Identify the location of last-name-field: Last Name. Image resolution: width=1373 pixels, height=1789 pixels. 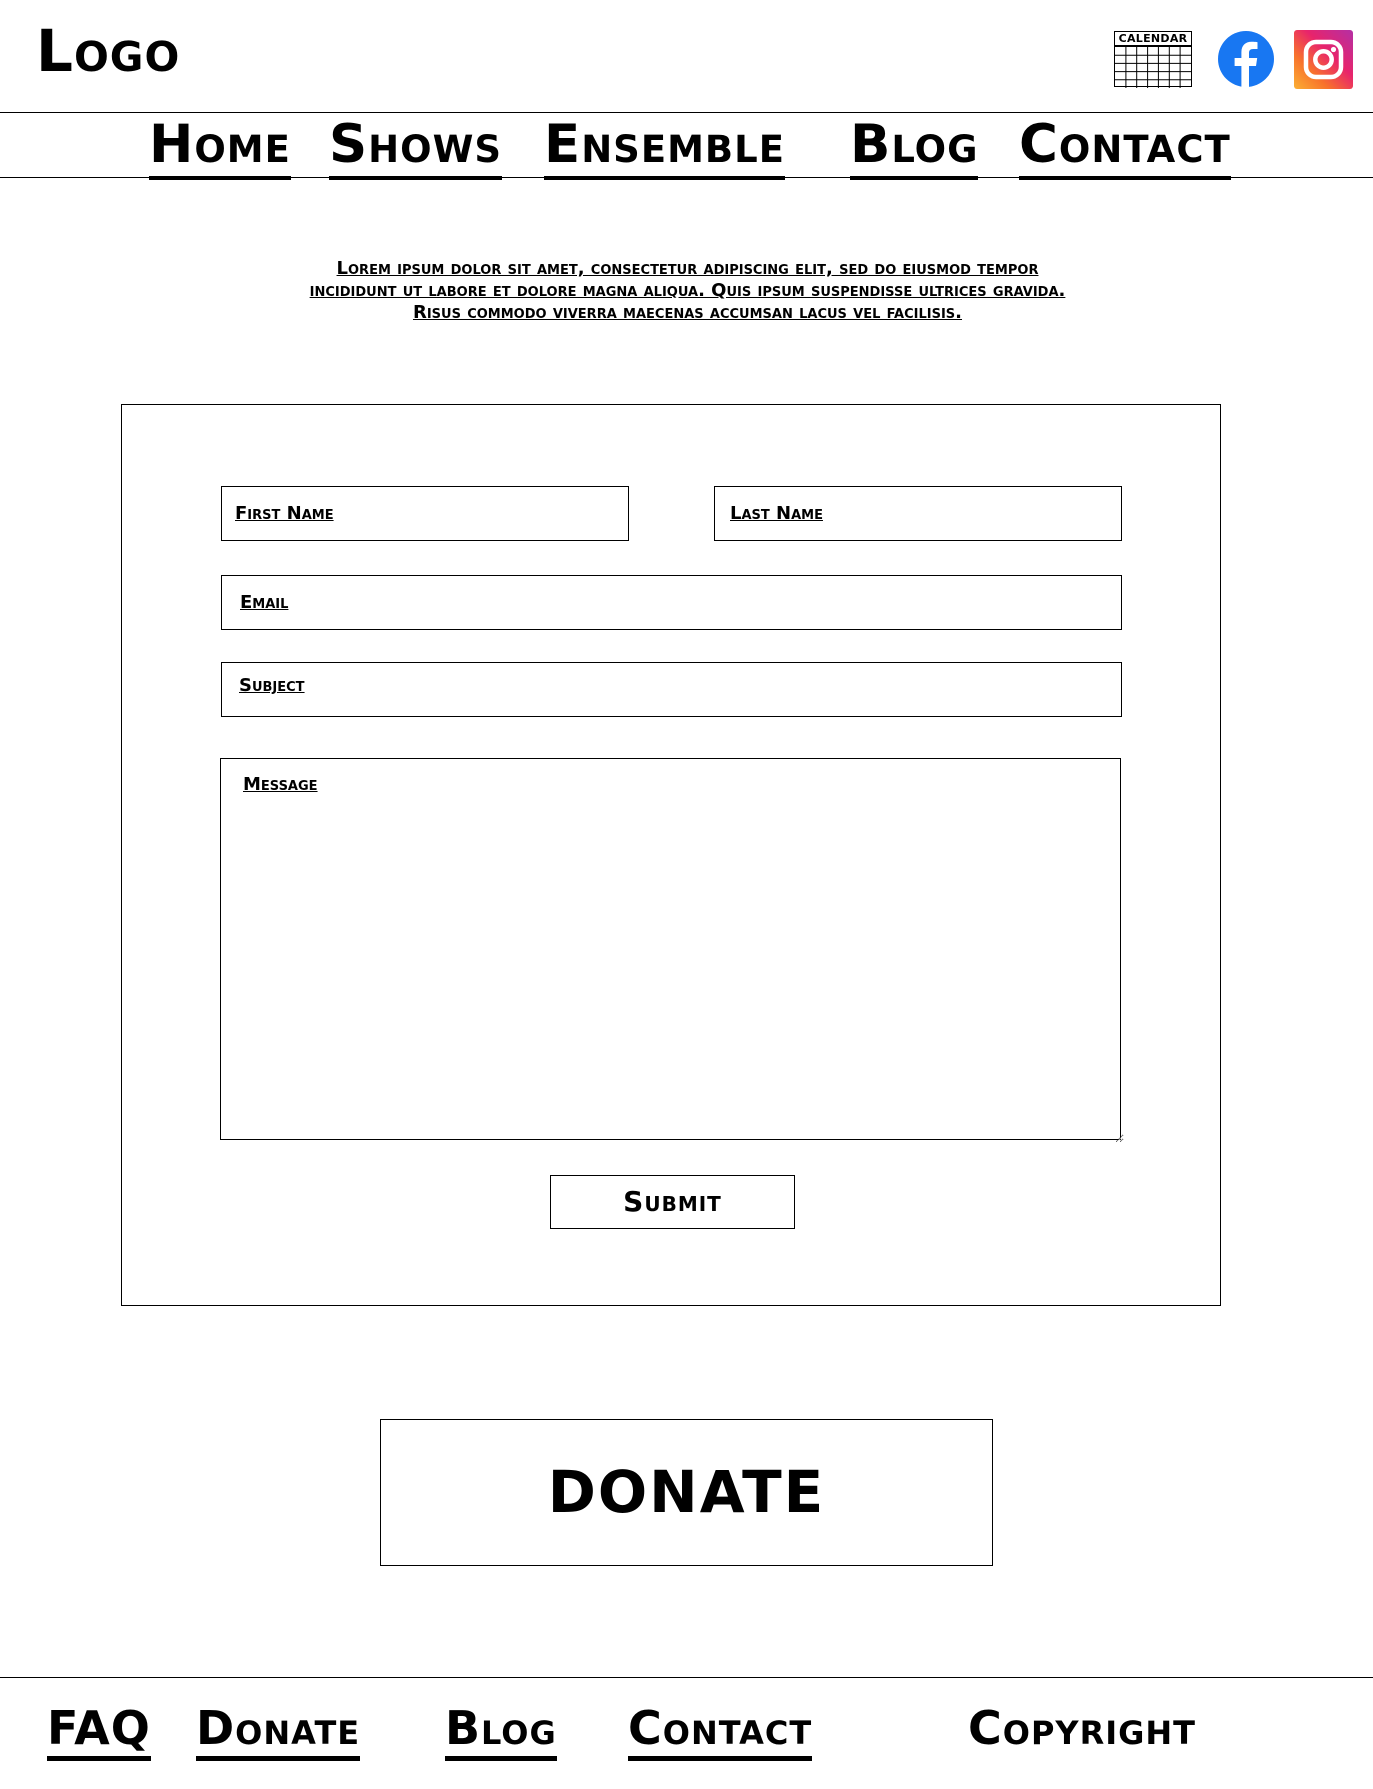
(919, 514).